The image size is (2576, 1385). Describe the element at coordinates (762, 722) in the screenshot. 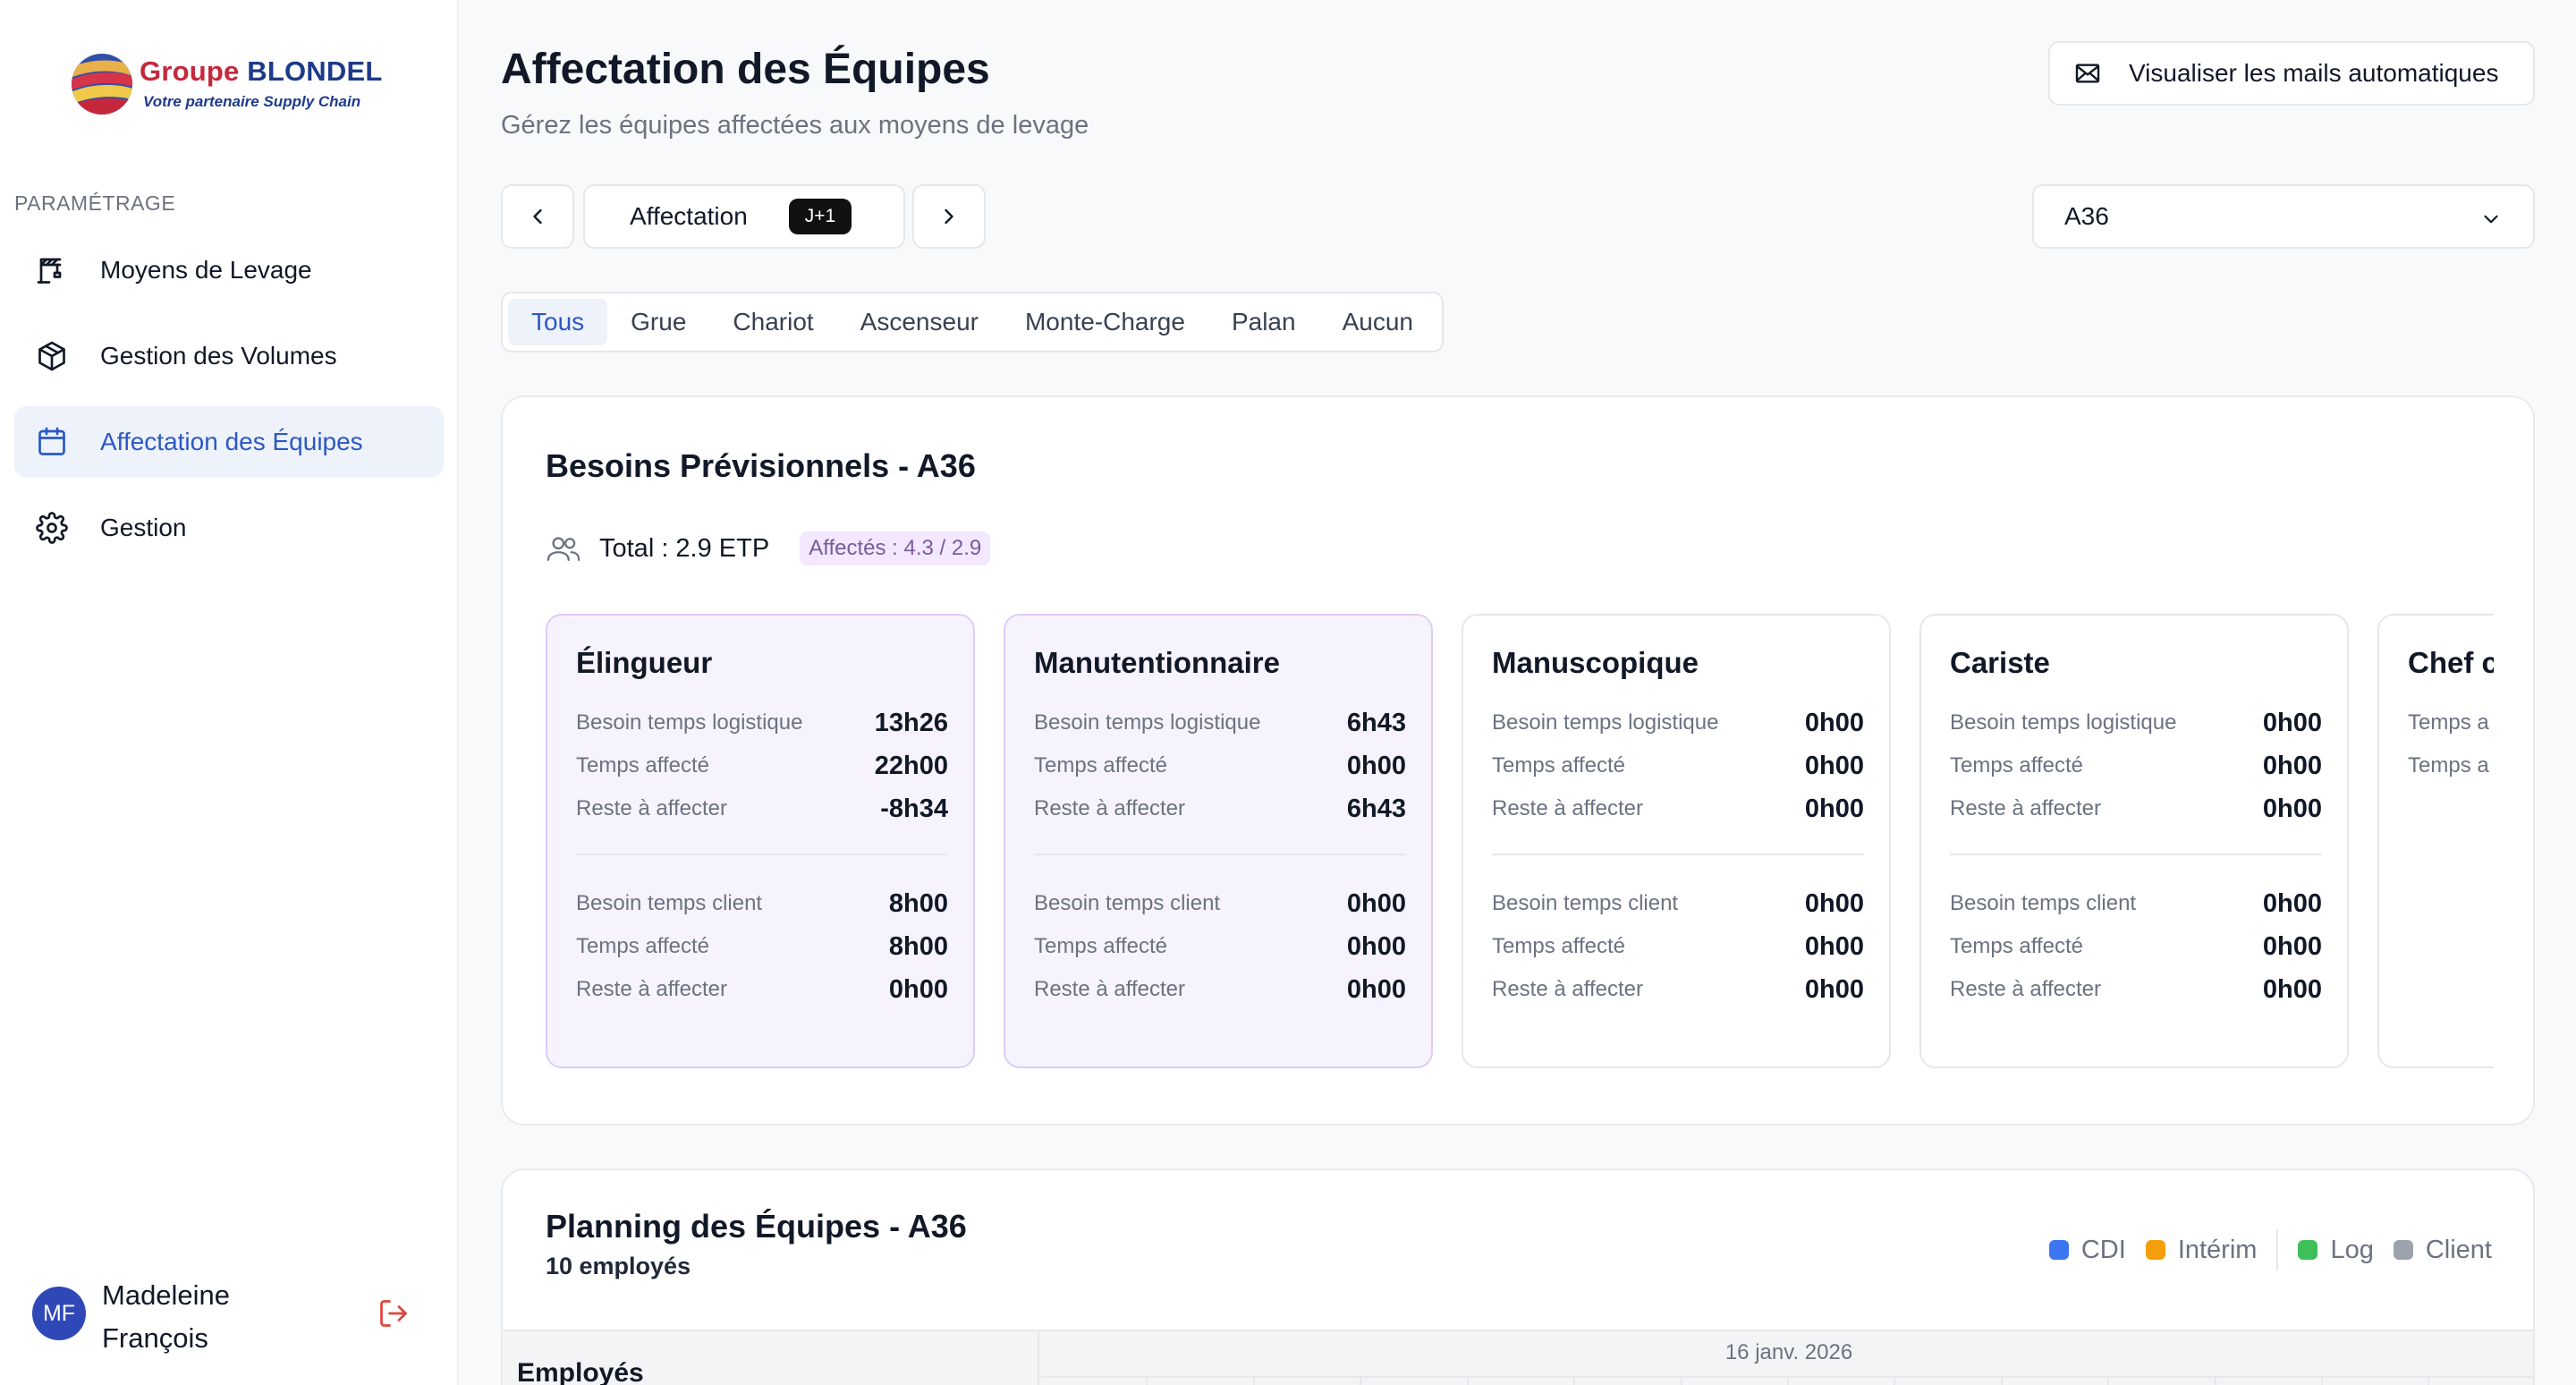

I see `metric-row: Besoin temps logistique 13h26` at that location.